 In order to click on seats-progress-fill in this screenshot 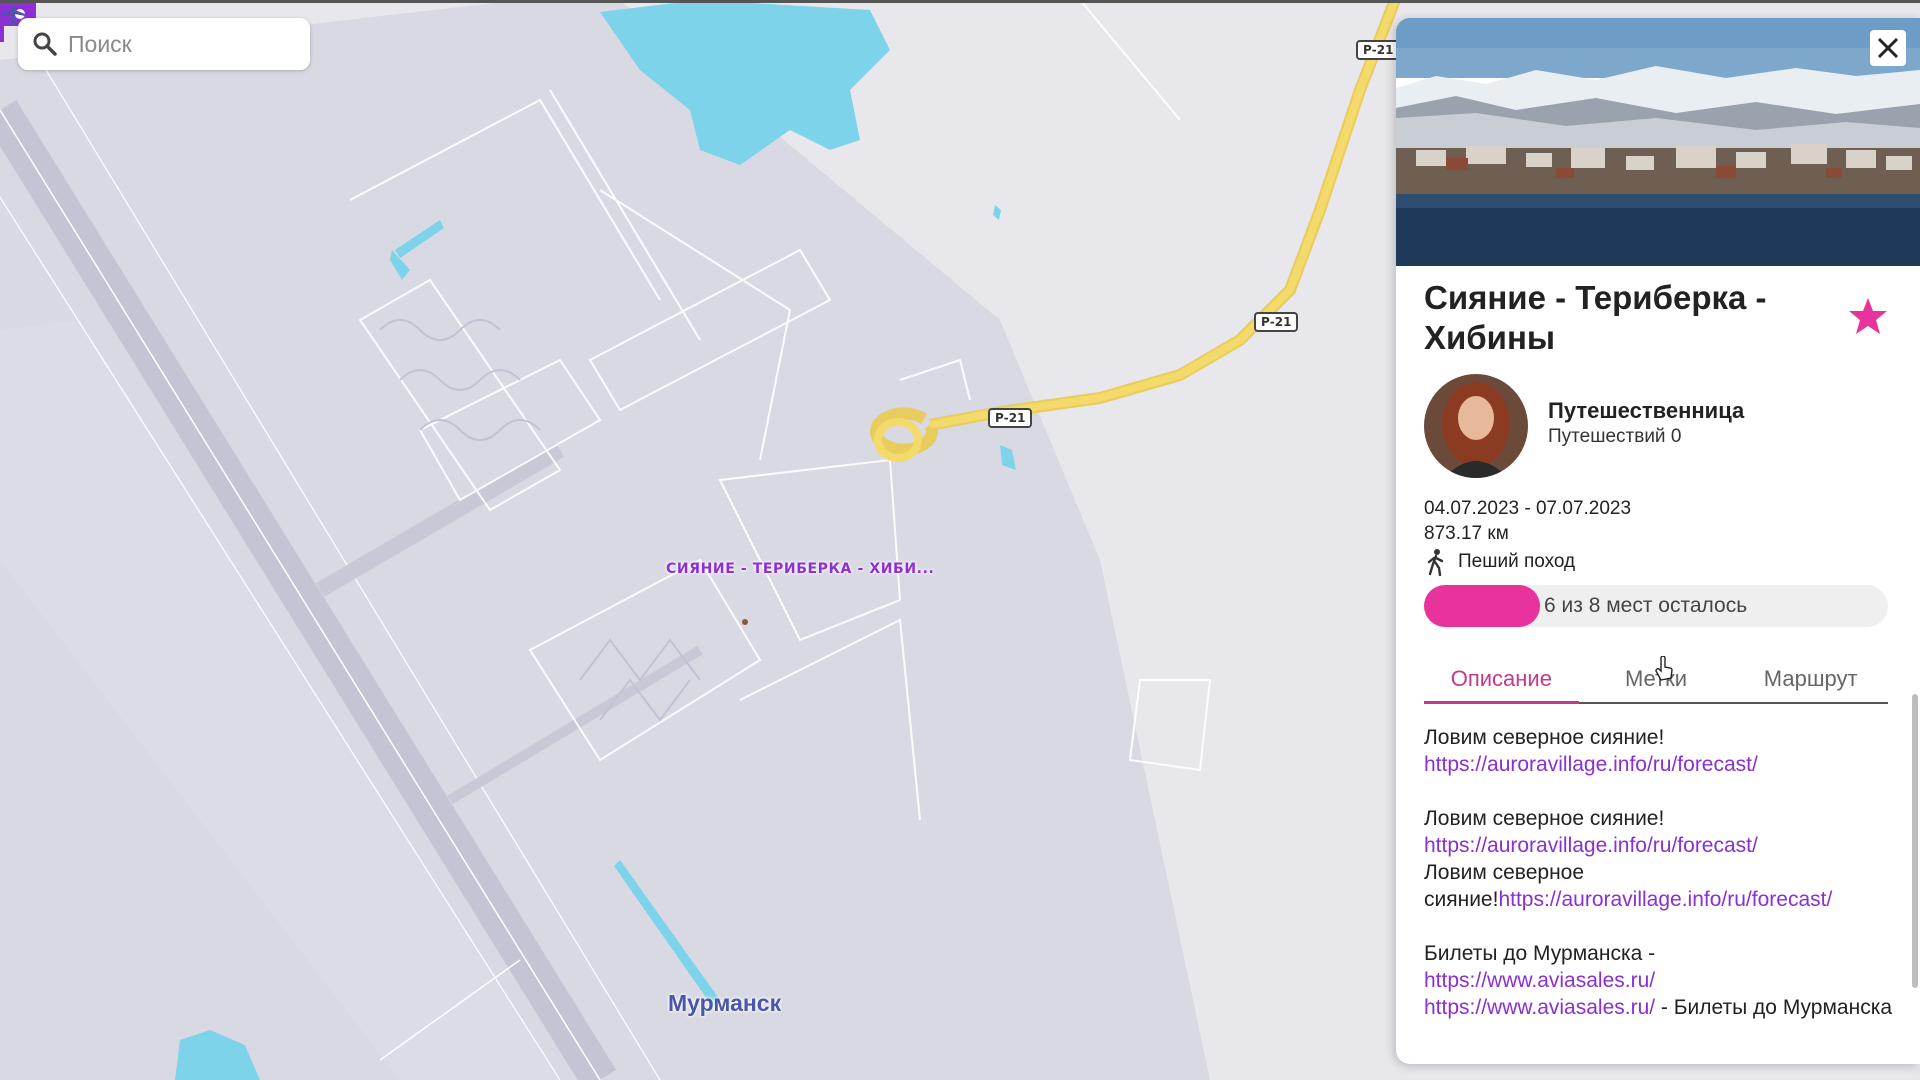, I will do `click(1482, 606)`.